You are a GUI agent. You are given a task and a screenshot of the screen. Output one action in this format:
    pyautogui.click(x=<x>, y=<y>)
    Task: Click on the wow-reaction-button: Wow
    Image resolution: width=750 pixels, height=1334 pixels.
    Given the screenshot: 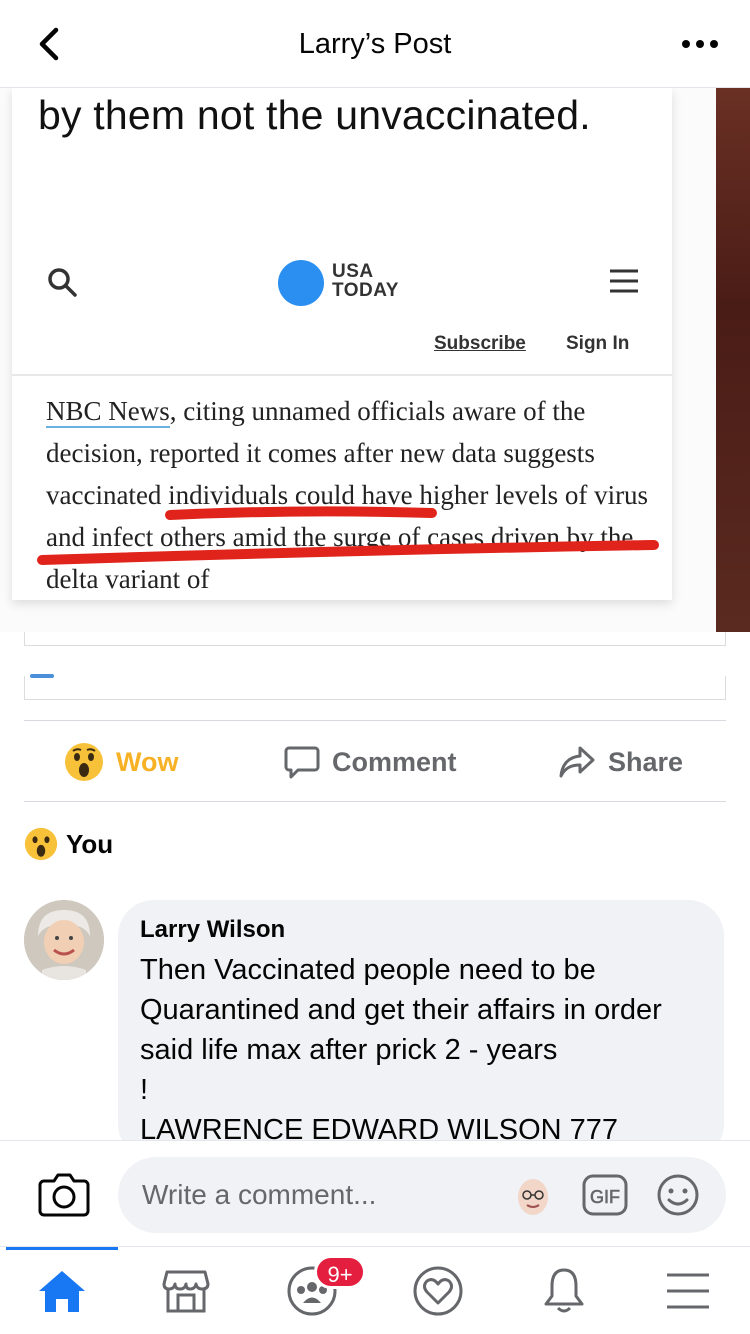 What is the action you would take?
    pyautogui.click(x=121, y=762)
    